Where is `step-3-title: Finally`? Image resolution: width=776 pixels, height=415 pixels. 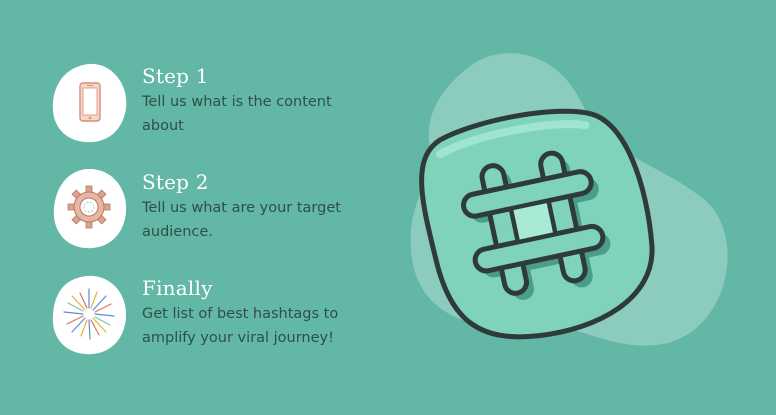 step-3-title: Finally is located at coordinates (177, 288).